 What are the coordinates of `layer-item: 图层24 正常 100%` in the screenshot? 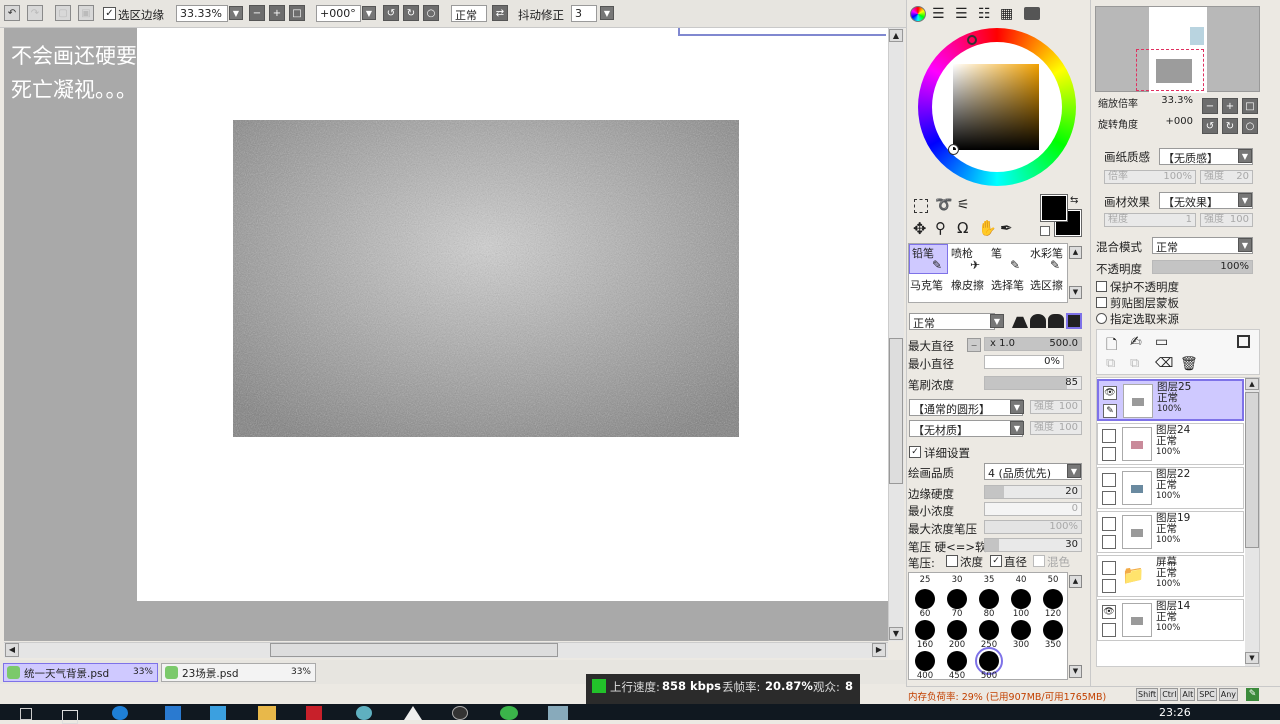 It's located at (1170, 444).